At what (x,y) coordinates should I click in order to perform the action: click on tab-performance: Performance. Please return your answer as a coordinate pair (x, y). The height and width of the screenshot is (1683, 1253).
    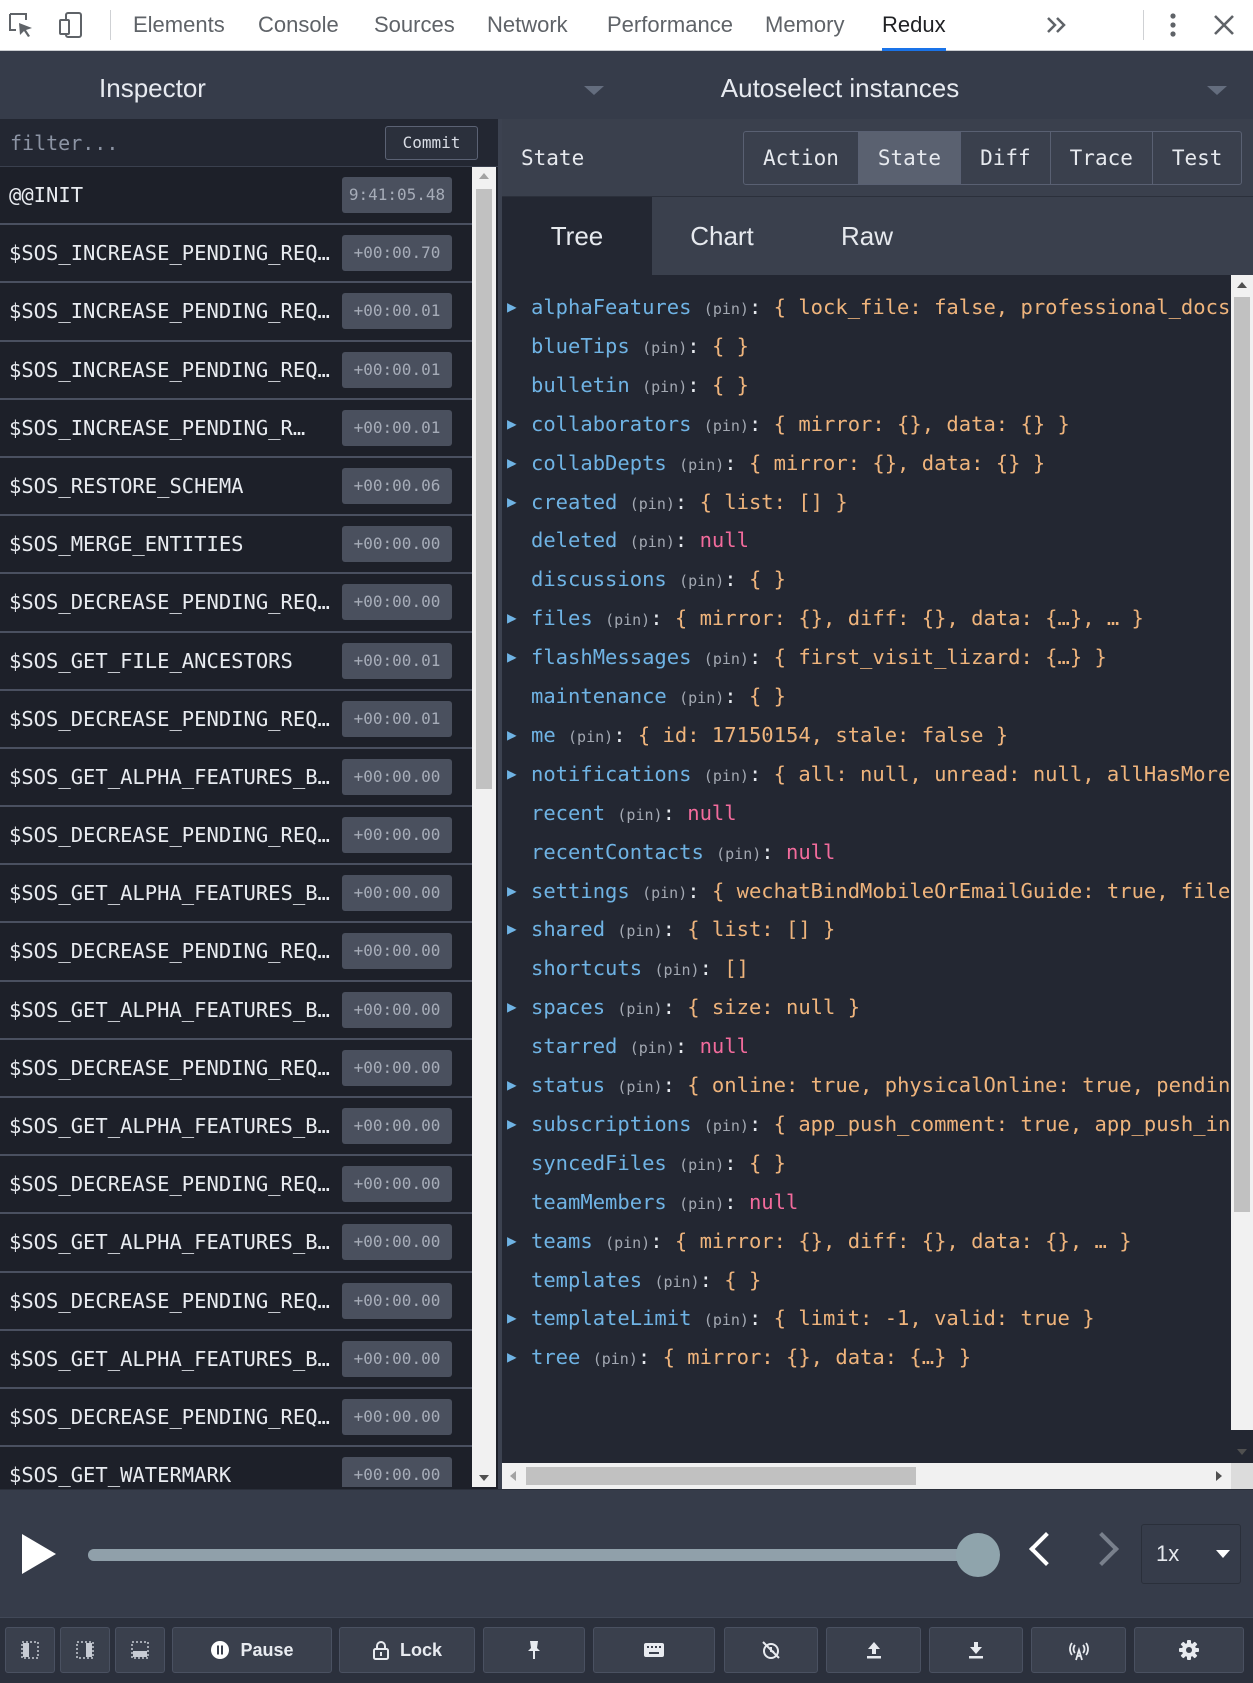
    Looking at the image, I should click on (670, 25).